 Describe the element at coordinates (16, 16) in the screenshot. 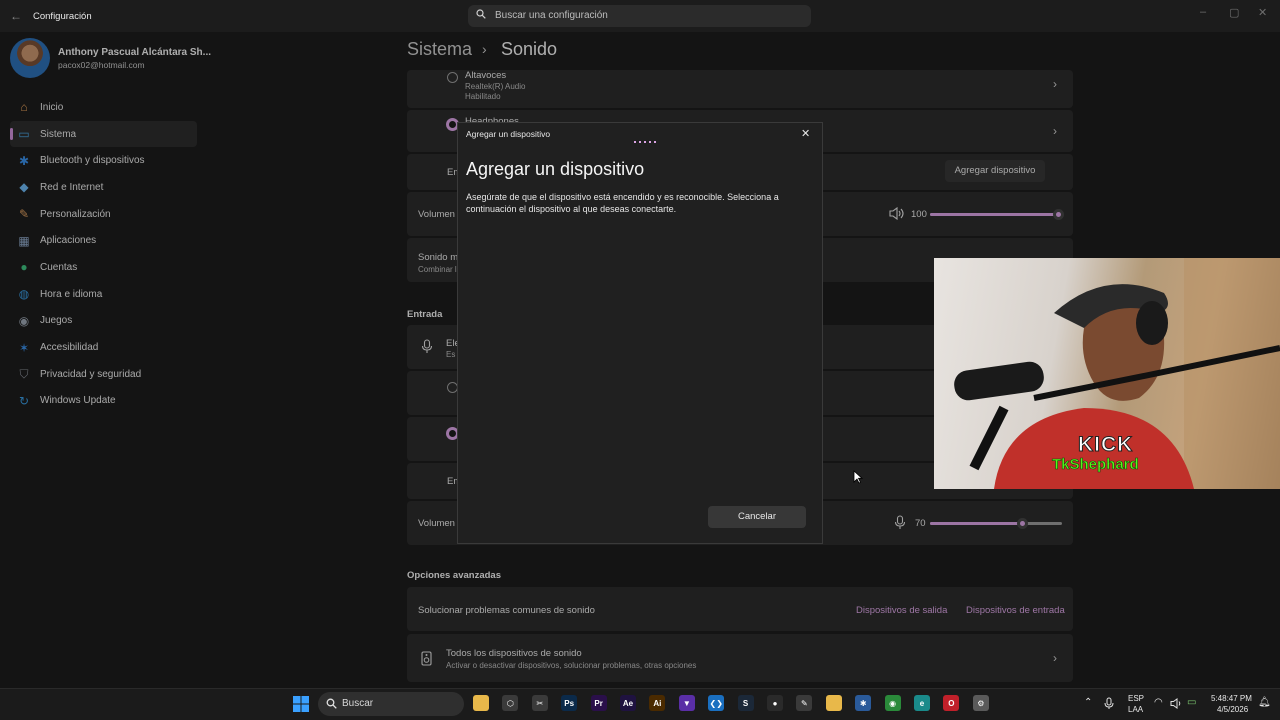

I see `back-arrow-icon: ←` at that location.